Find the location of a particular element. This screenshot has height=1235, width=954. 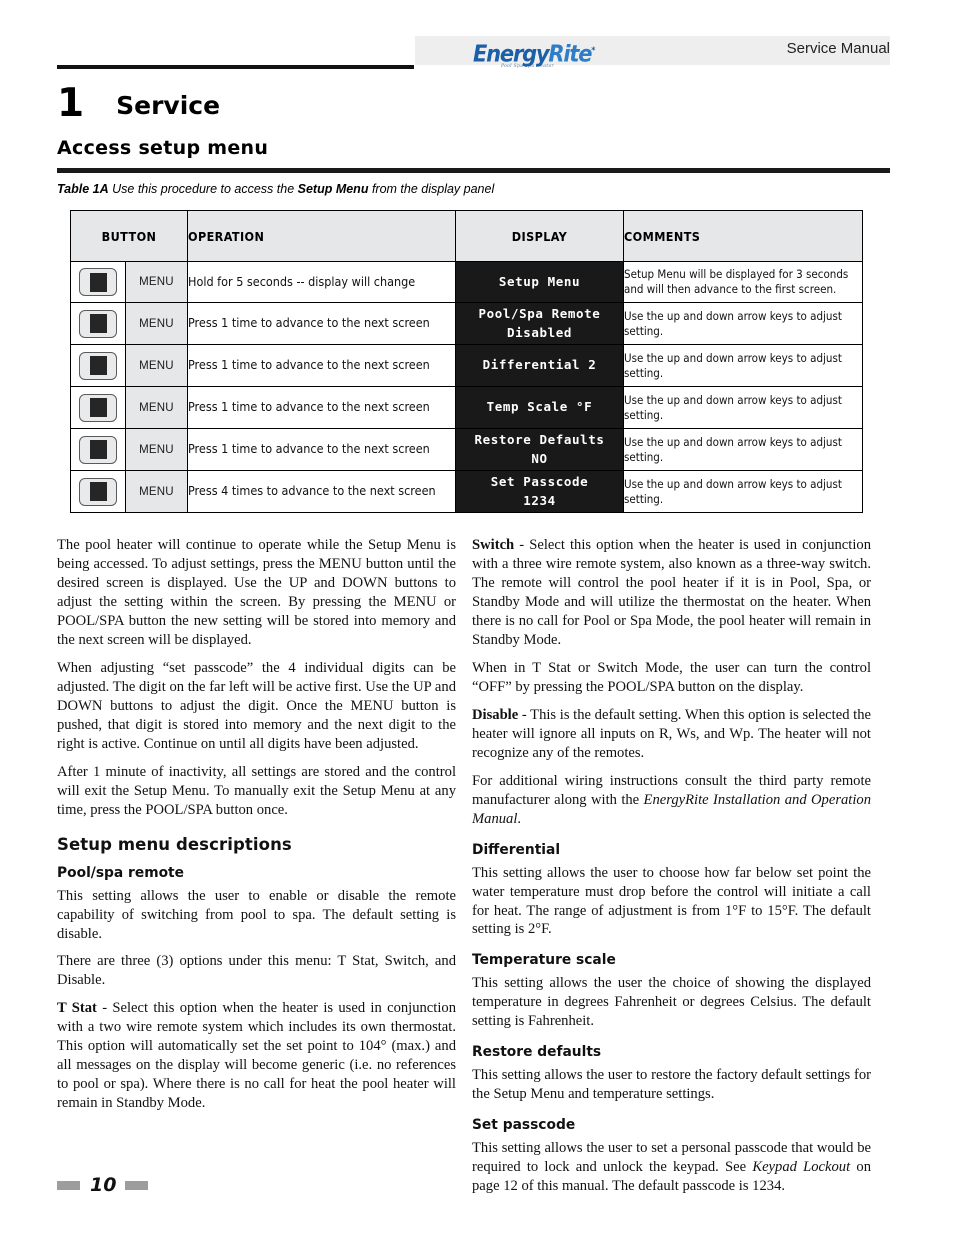

logo-trademark-icon: * is located at coordinates (593, 50).